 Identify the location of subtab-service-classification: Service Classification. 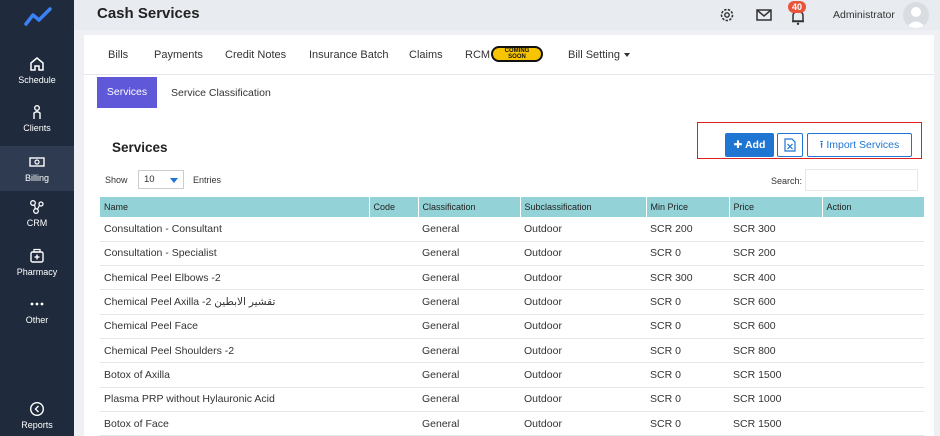
(221, 93).